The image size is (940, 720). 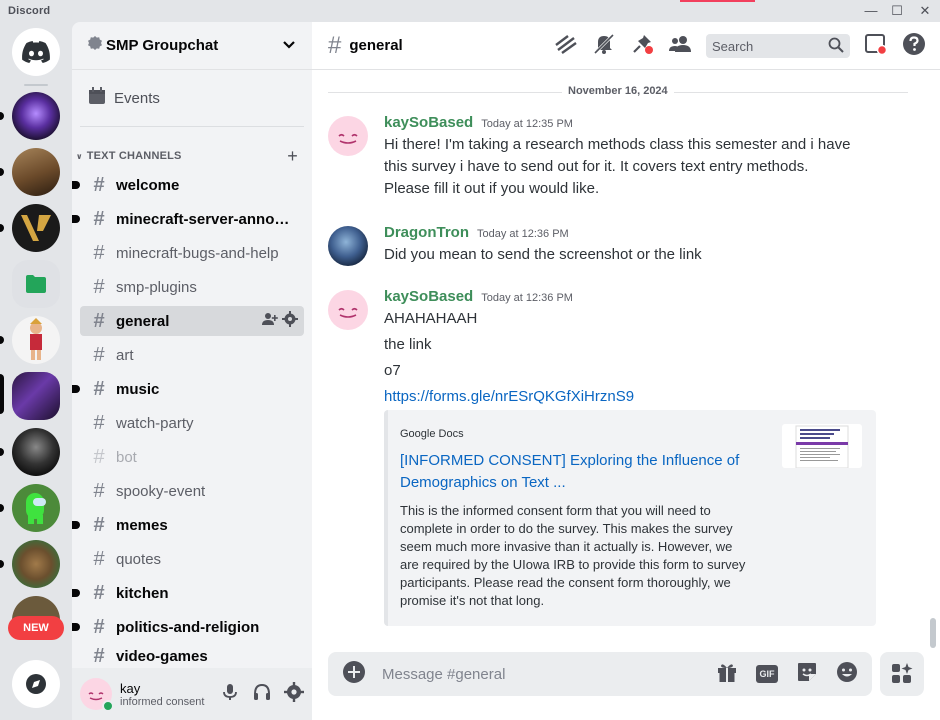 I want to click on channel-label: quotes, so click(x=139, y=559).